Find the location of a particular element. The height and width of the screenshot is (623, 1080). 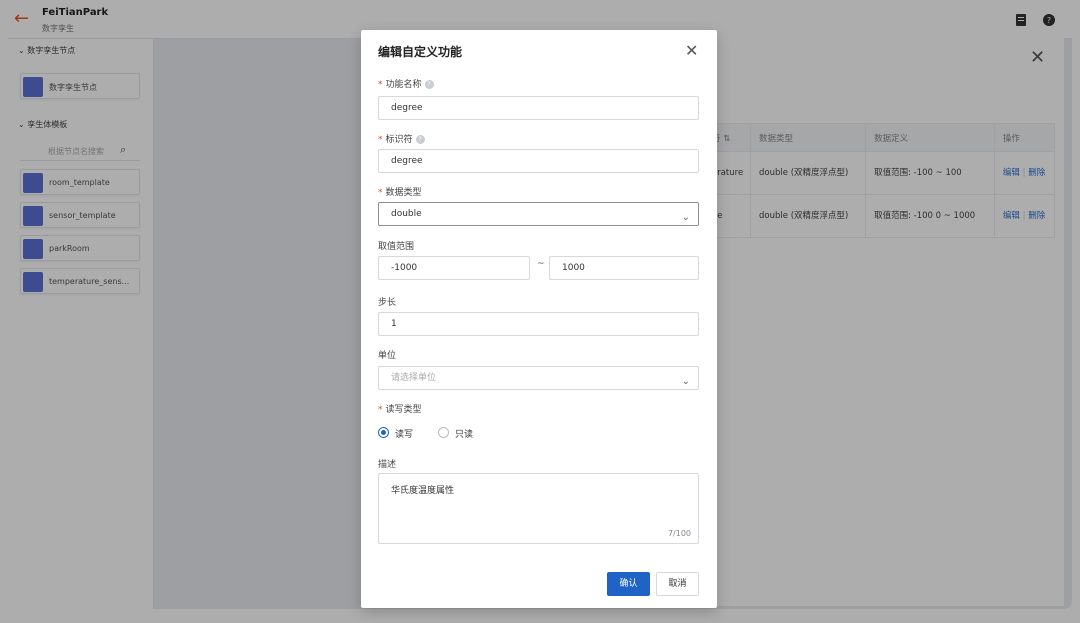

dialog-close-icon: ✕ is located at coordinates (691, 50).